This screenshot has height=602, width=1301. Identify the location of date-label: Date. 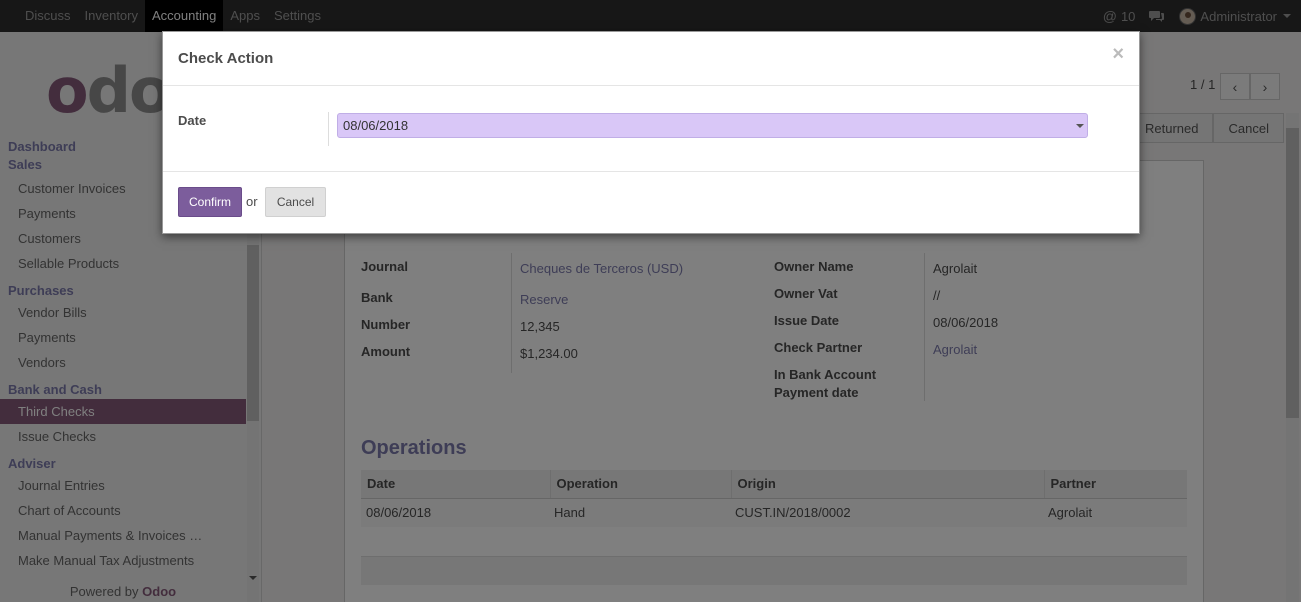
(192, 120).